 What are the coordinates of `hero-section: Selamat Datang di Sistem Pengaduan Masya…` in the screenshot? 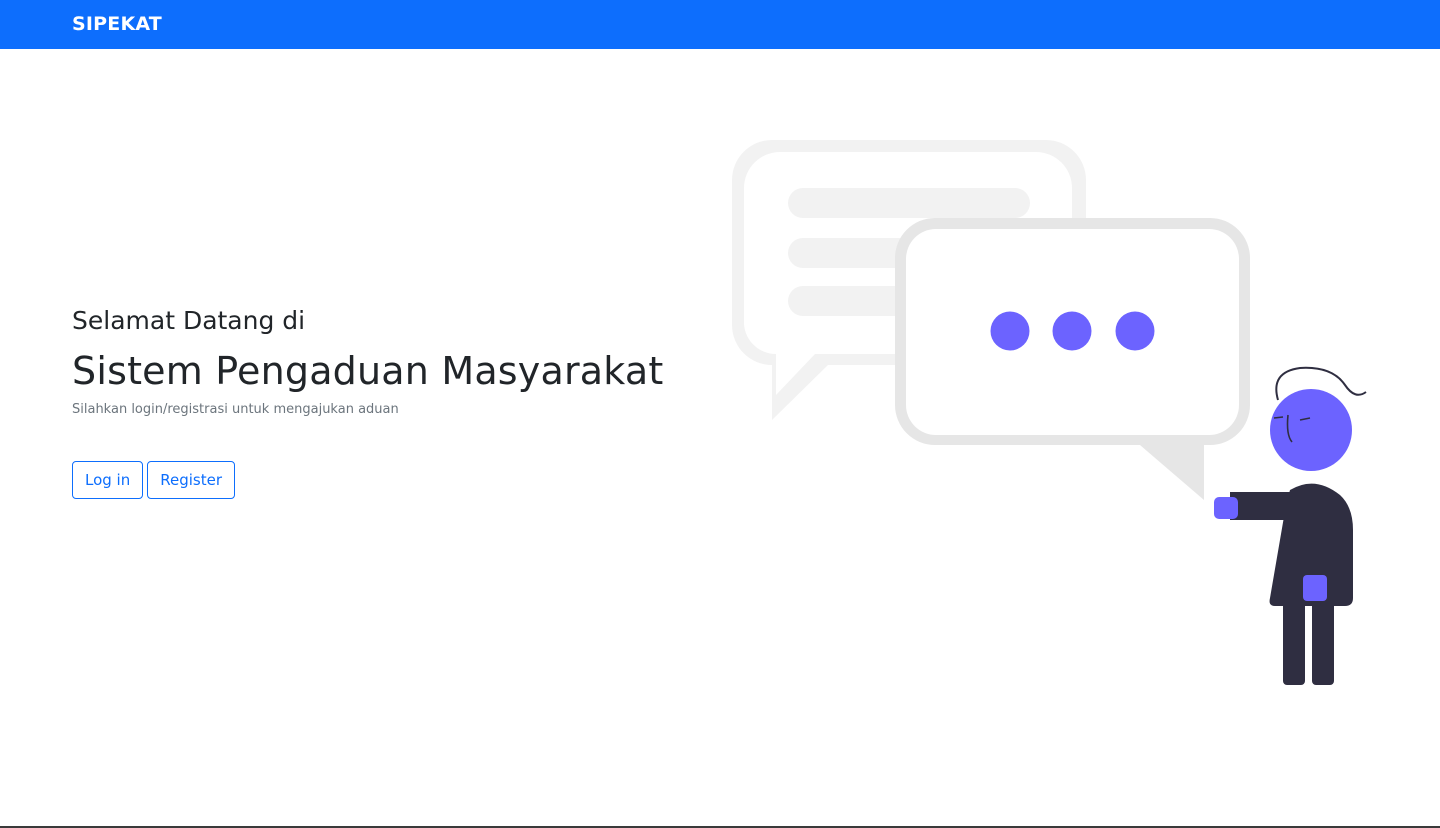 It's located at (382, 361).